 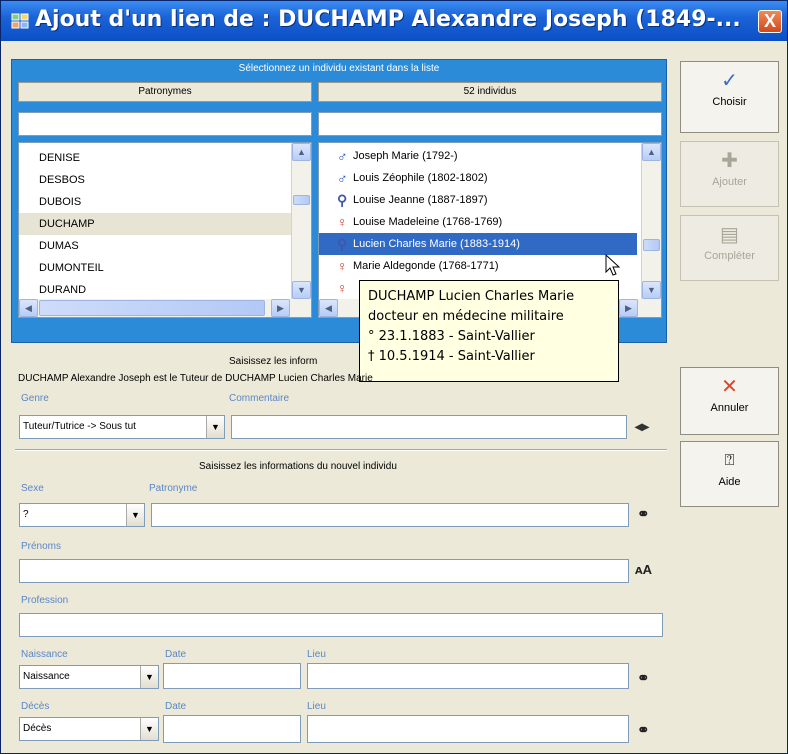 What do you see at coordinates (471, 296) in the screenshot?
I see `tooltip-name: DUCHAMP Lucien Charles Marie` at bounding box center [471, 296].